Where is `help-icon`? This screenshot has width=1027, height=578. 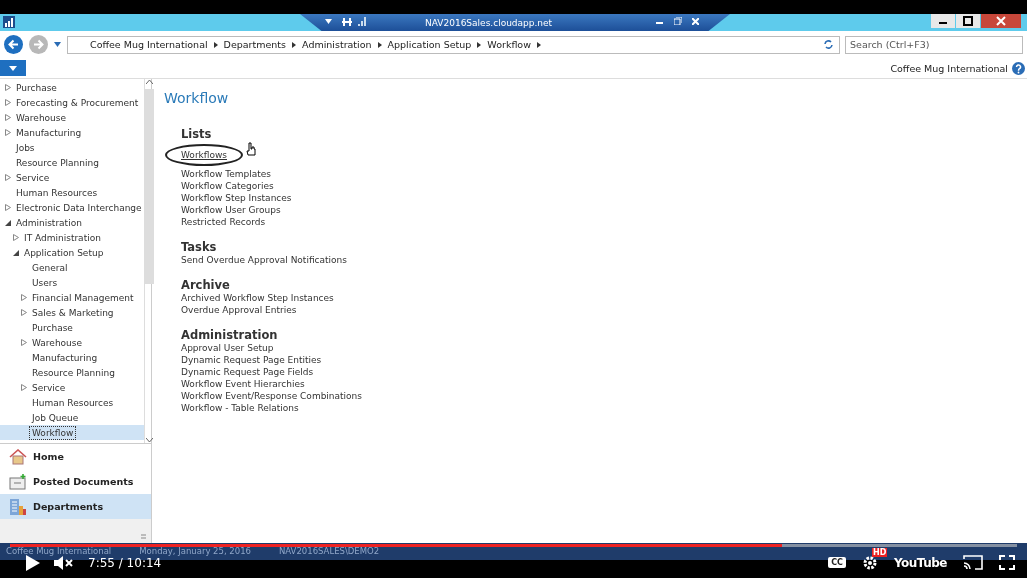
help-icon is located at coordinates (1018, 68).